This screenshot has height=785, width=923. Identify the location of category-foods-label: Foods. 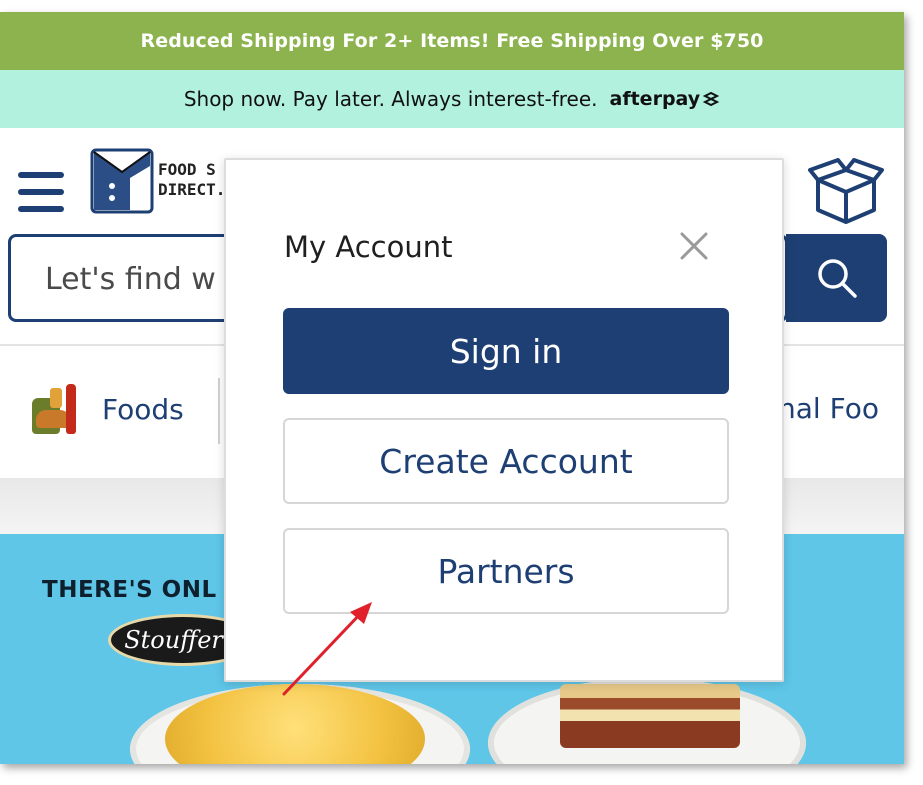
(143, 409).